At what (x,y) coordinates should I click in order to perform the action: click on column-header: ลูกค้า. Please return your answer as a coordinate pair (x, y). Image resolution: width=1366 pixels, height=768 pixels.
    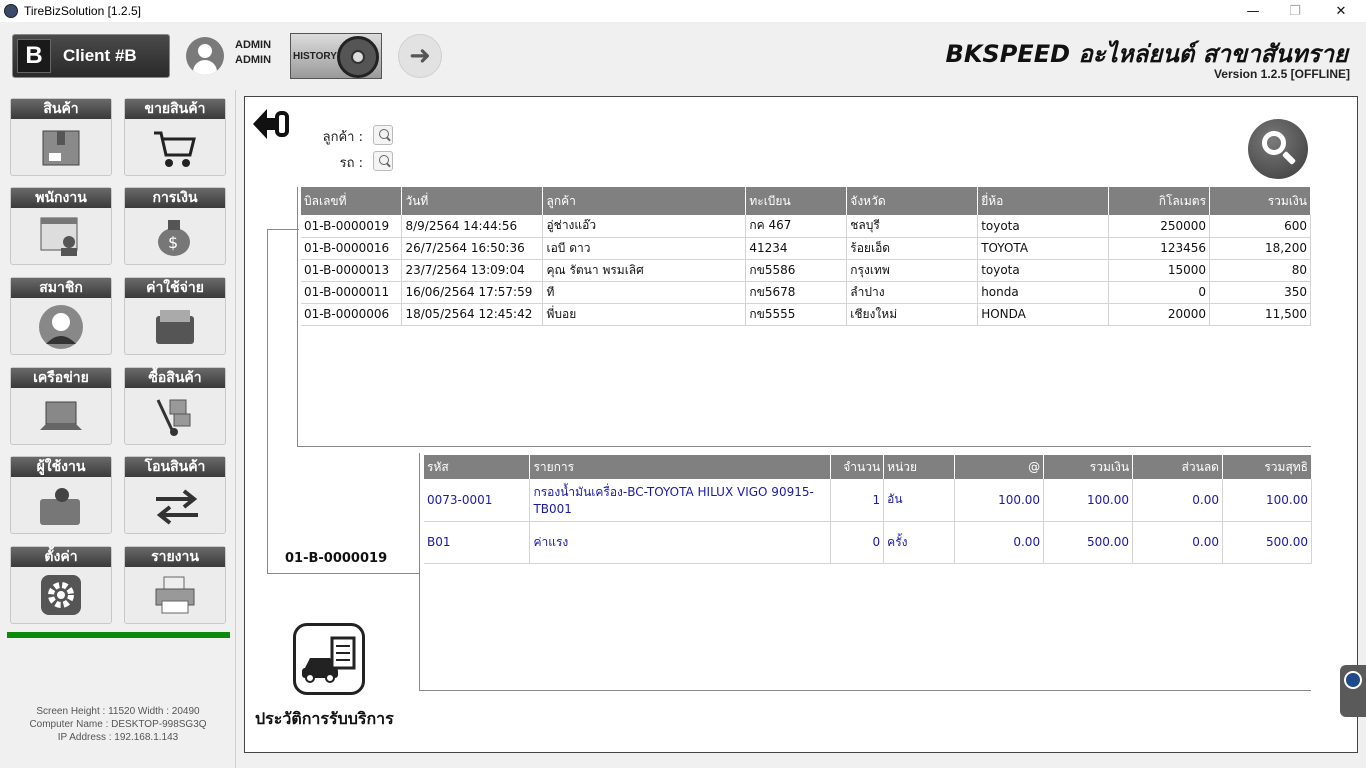
    Looking at the image, I should click on (644, 201).